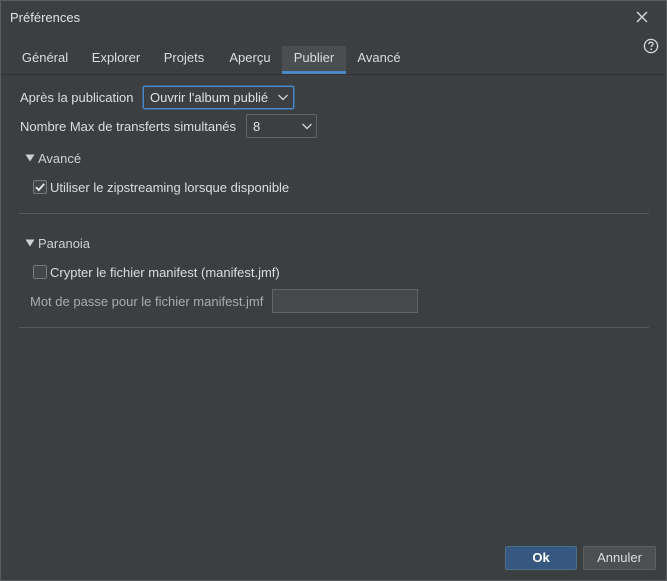  What do you see at coordinates (40, 272) in the screenshot?
I see `encrypt-manifest-checkbox` at bounding box center [40, 272].